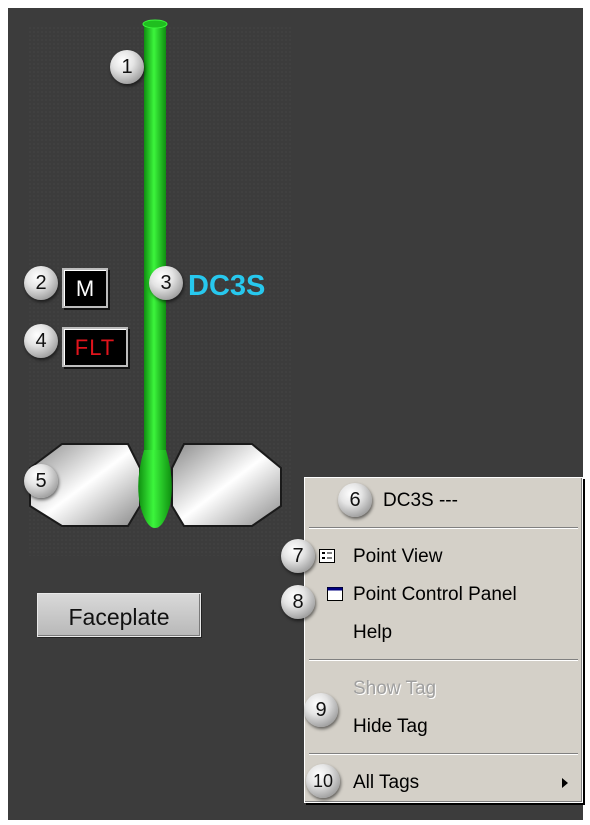 The width and height of the screenshot is (590, 825). What do you see at coordinates (372, 633) in the screenshot?
I see `menu-item-help: Help` at bounding box center [372, 633].